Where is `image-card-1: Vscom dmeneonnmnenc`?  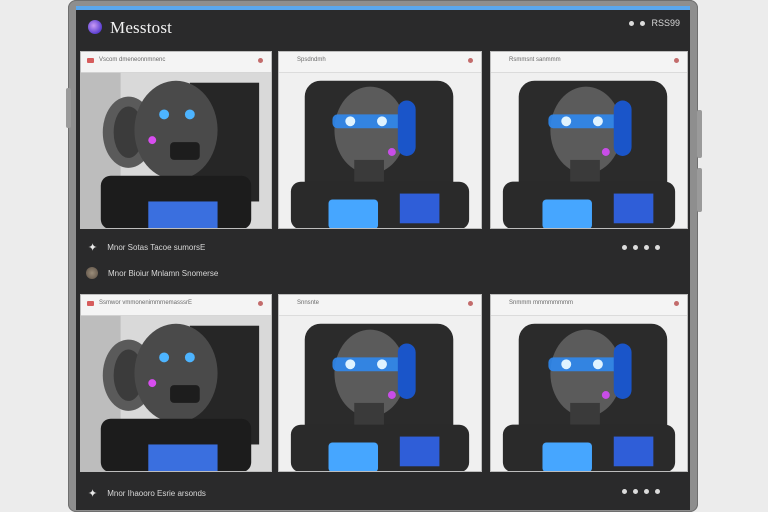 image-card-1: Vscom dmeneonnmnenc is located at coordinates (176, 140).